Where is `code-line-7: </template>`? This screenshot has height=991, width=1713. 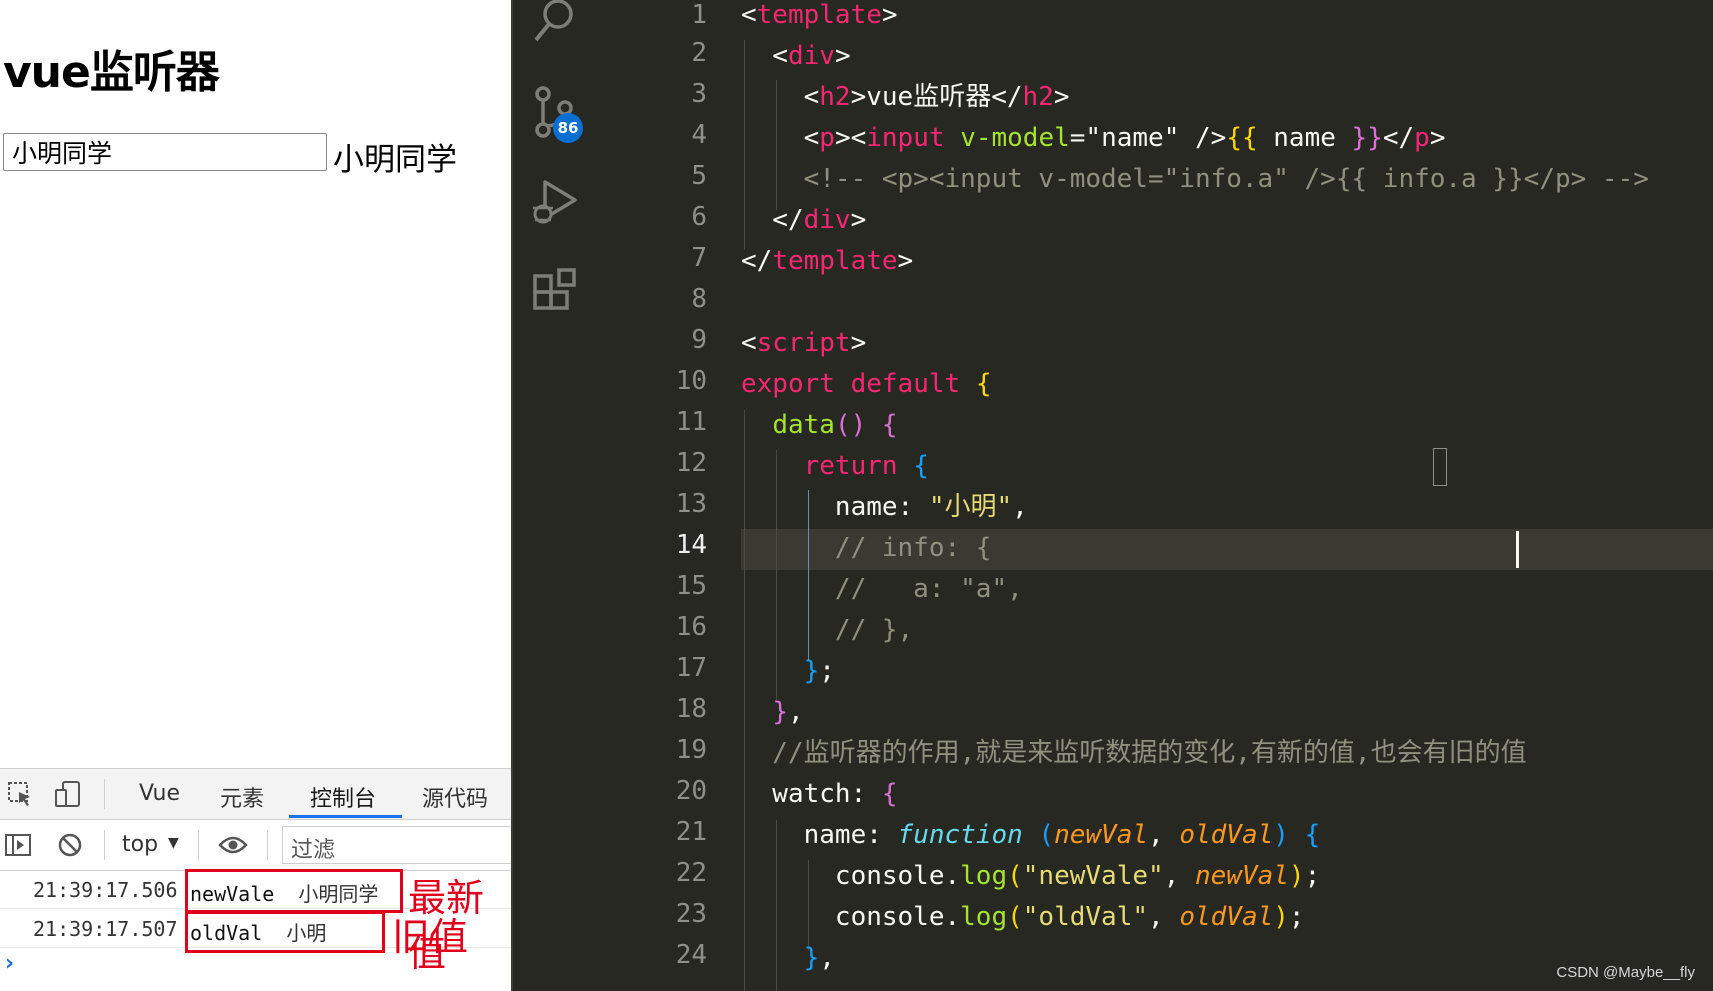
code-line-7: </template> is located at coordinates (827, 261).